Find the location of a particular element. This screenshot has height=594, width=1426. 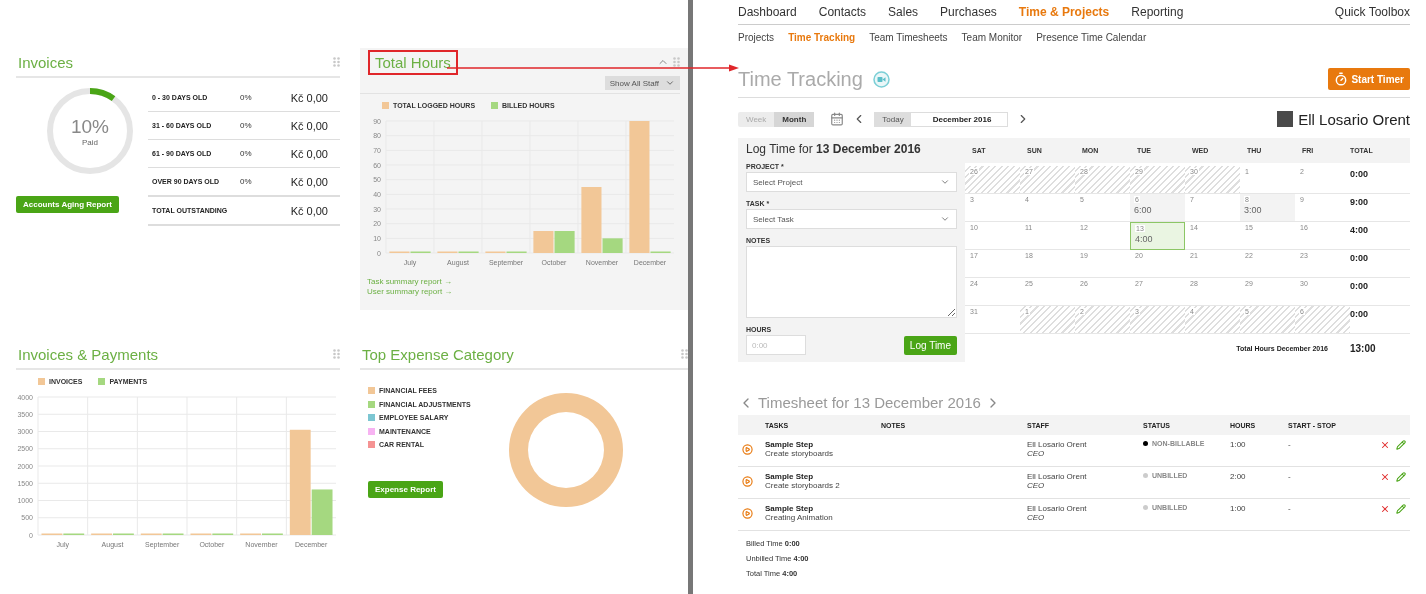

user-name: Ell Losario Orent is located at coordinates (1354, 119).